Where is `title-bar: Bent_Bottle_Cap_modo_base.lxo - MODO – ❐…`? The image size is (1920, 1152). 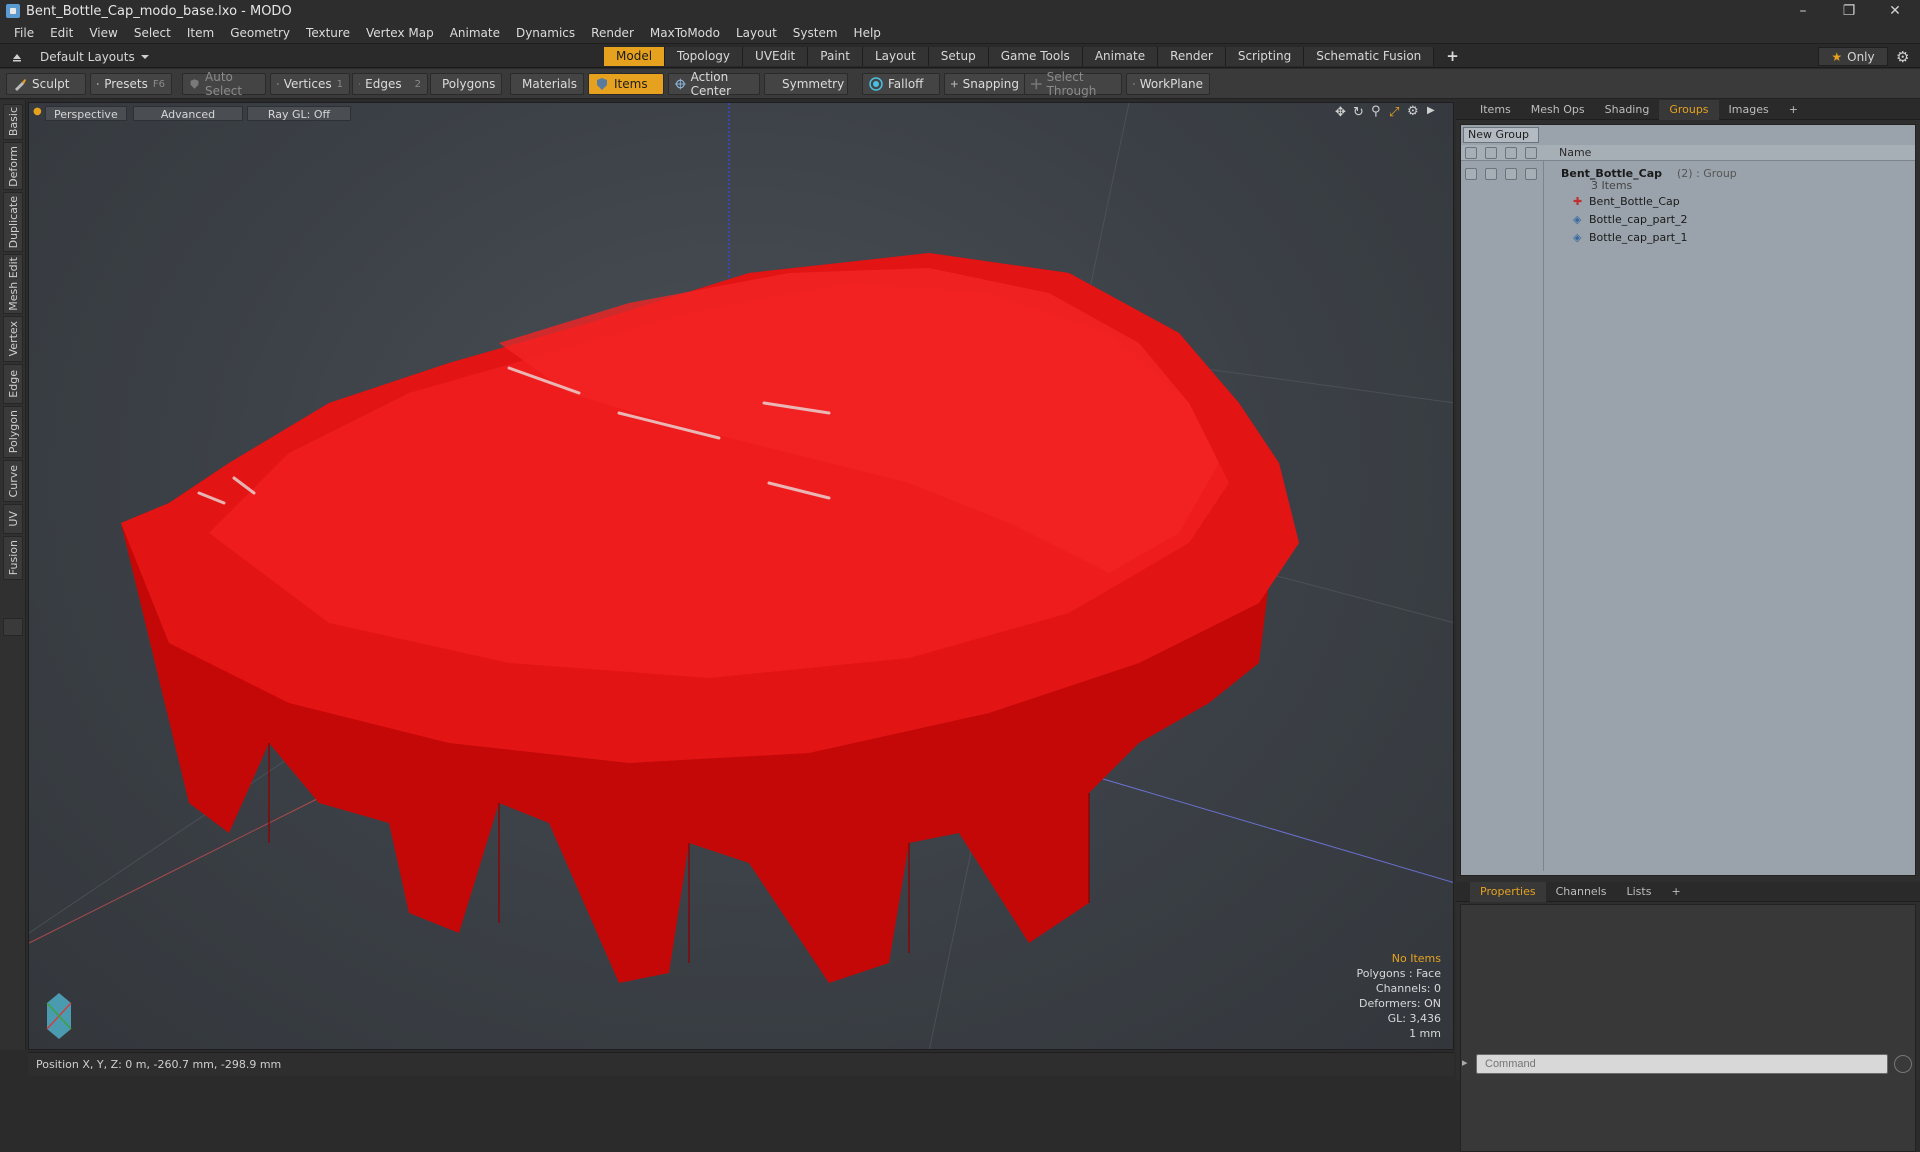
title-bar: Bent_Bottle_Cap_modo_base.lxo - MODO – ❐… is located at coordinates (960, 11).